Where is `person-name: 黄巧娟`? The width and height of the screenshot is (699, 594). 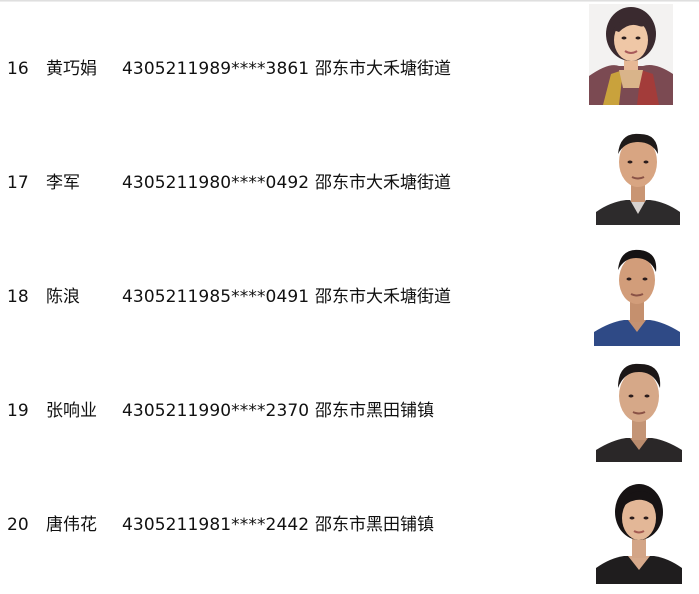 person-name: 黄巧娟 is located at coordinates (71, 69).